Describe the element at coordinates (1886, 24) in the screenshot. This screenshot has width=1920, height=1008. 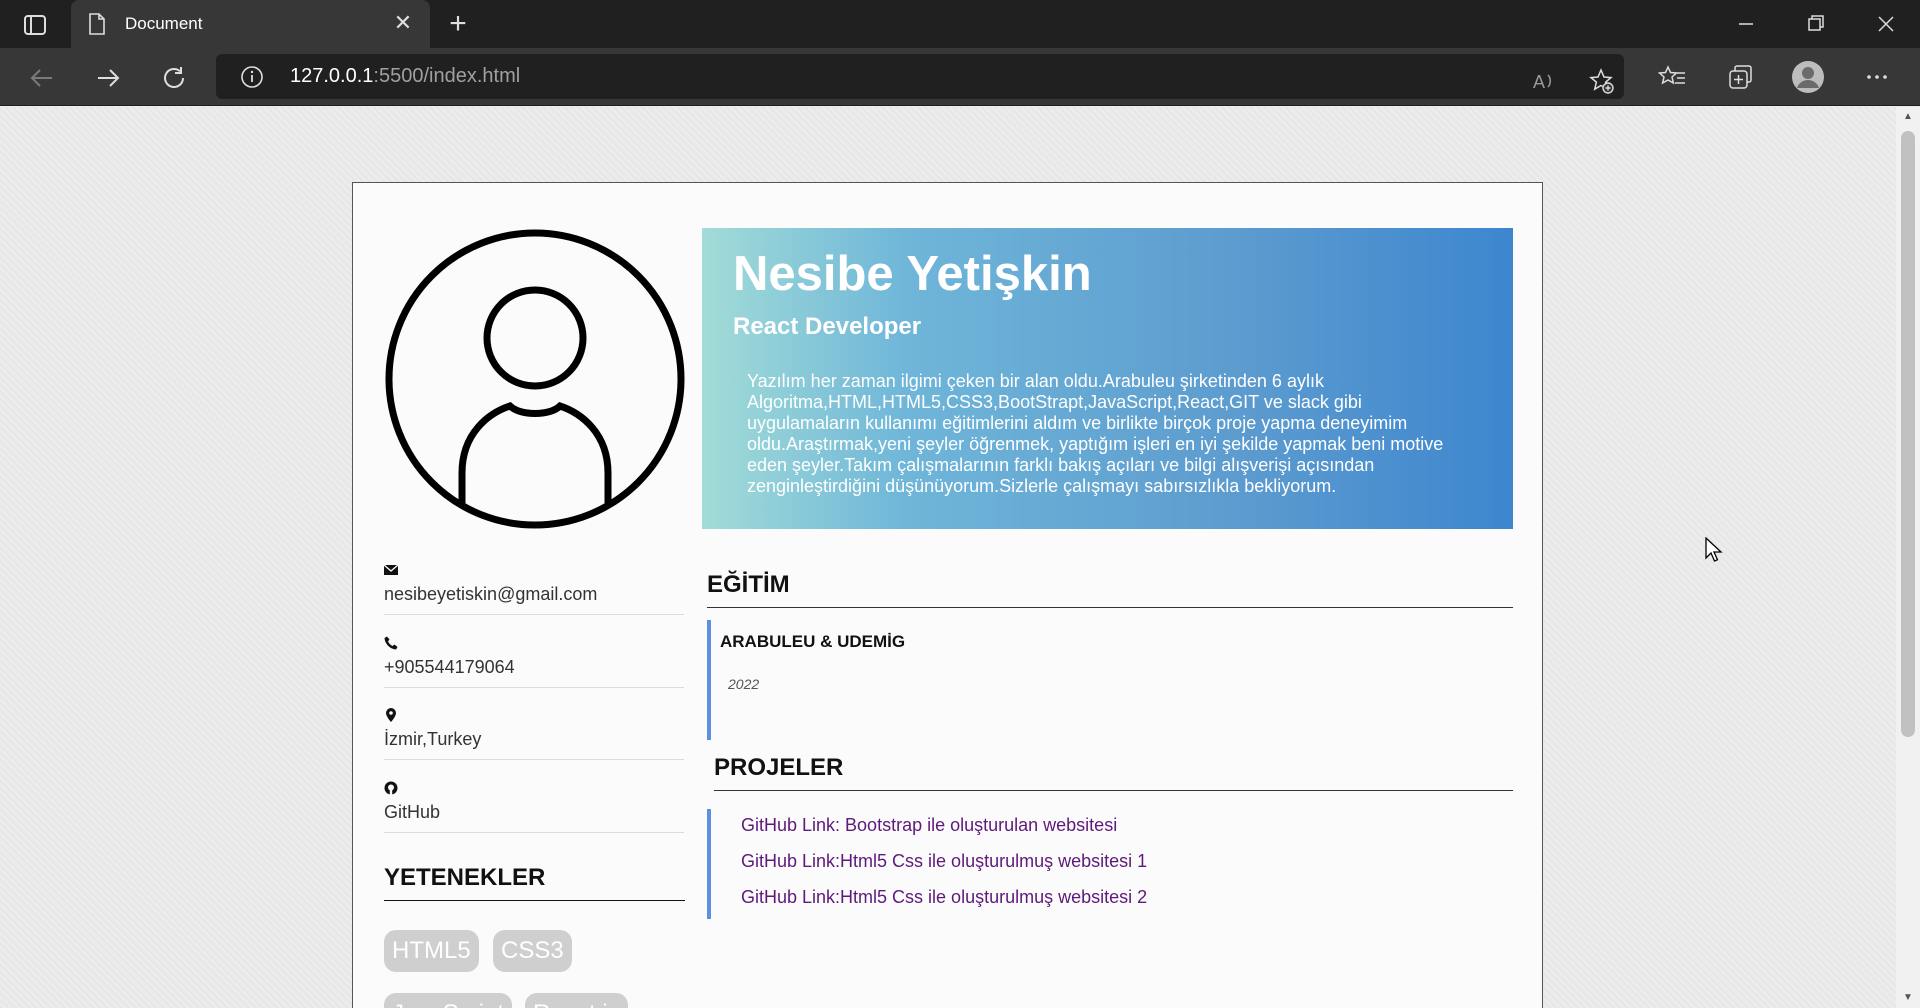
I see `close-window-icon` at that location.